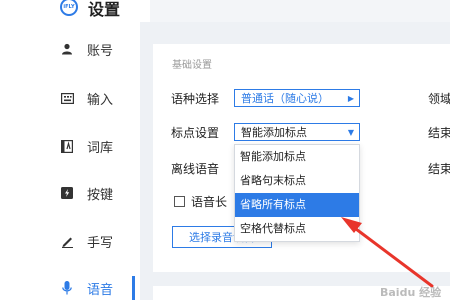  Describe the element at coordinates (439, 133) in the screenshot. I see `right-label-end-1: 结束` at that location.